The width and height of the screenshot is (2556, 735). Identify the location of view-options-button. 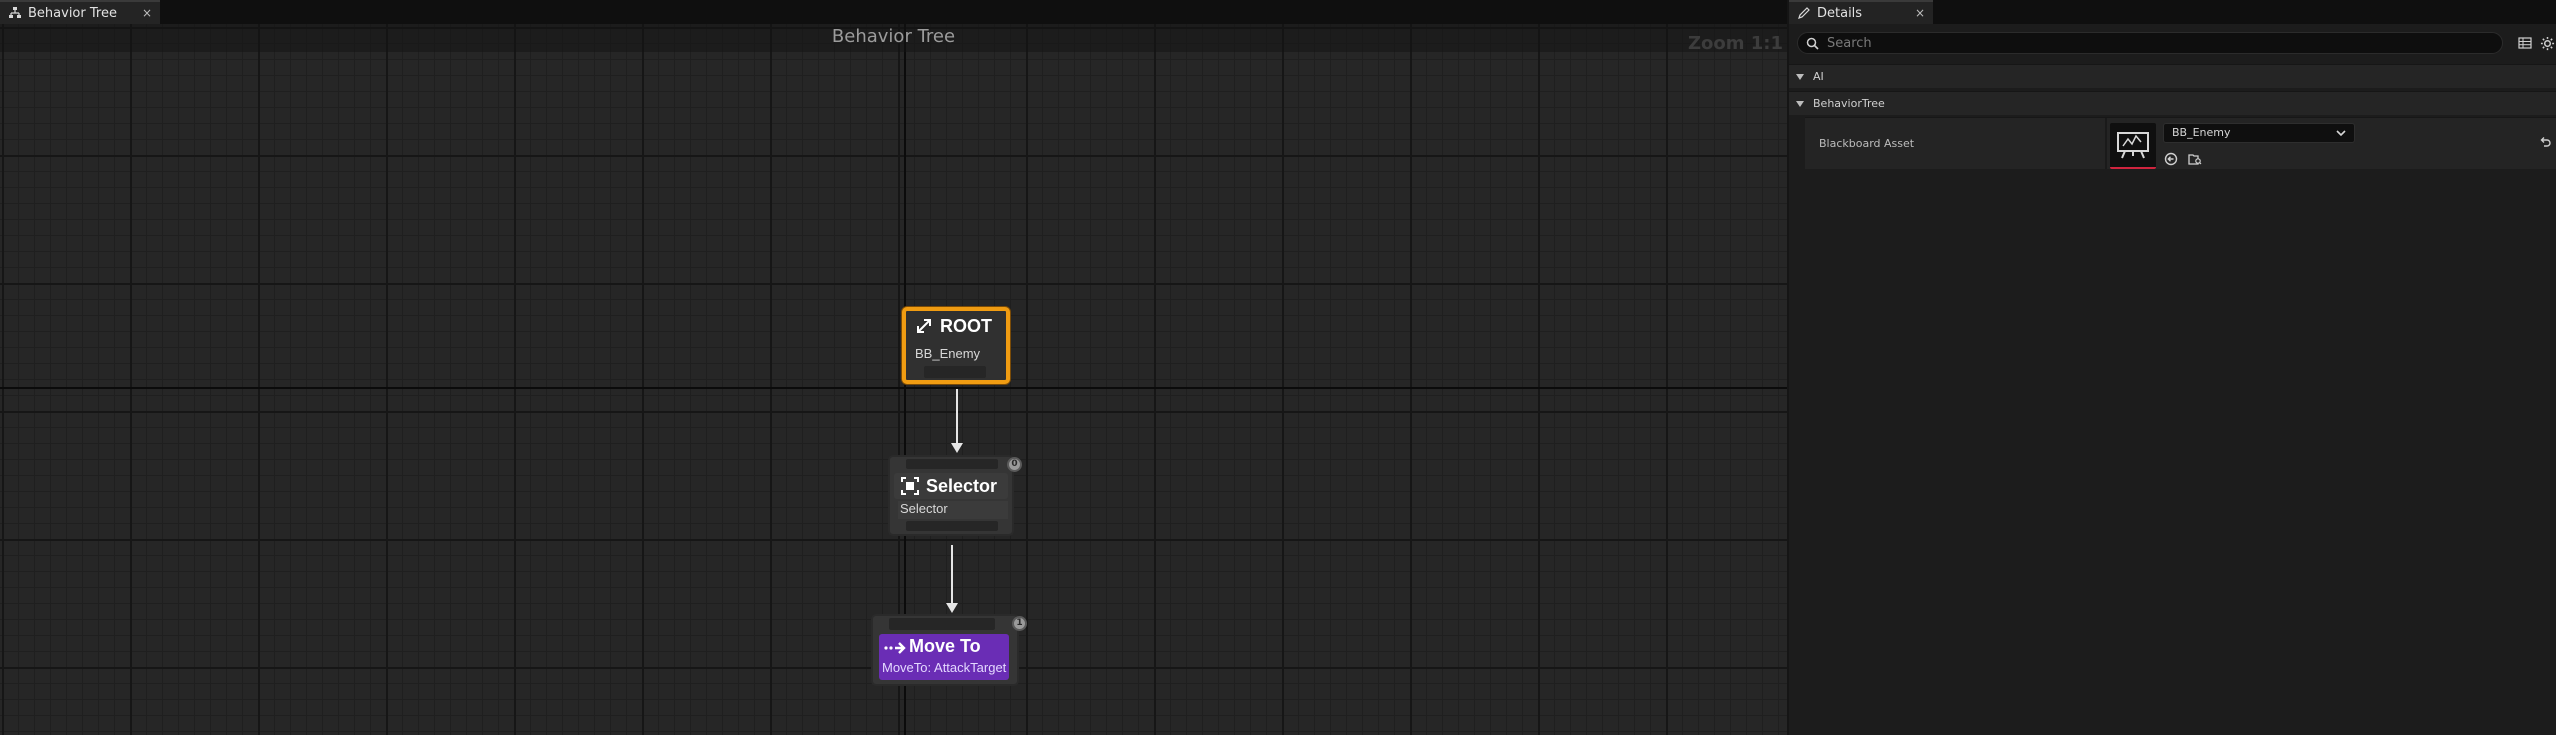
(2525, 43).